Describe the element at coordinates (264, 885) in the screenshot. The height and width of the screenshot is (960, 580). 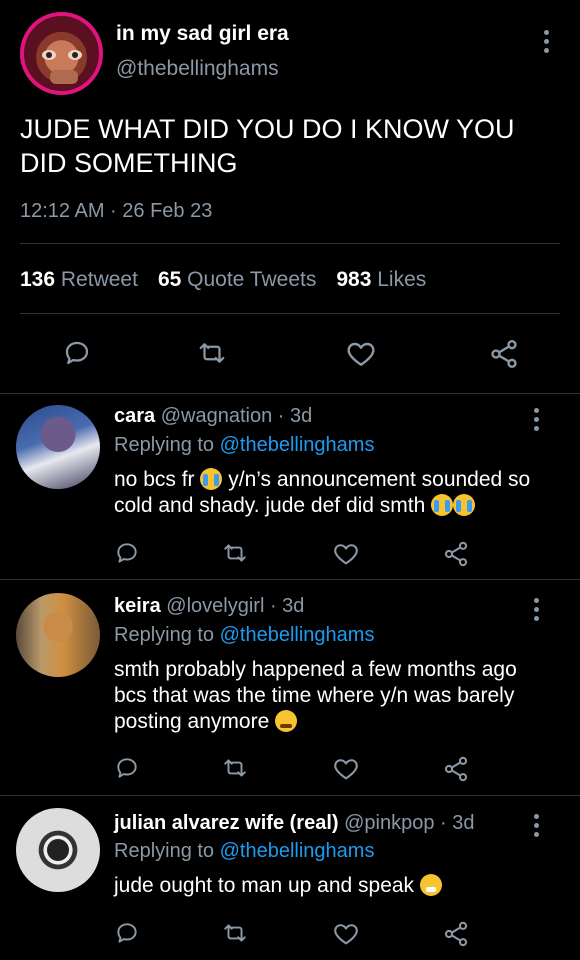
I see `reply-text-part: jude ought to man up and speak` at that location.